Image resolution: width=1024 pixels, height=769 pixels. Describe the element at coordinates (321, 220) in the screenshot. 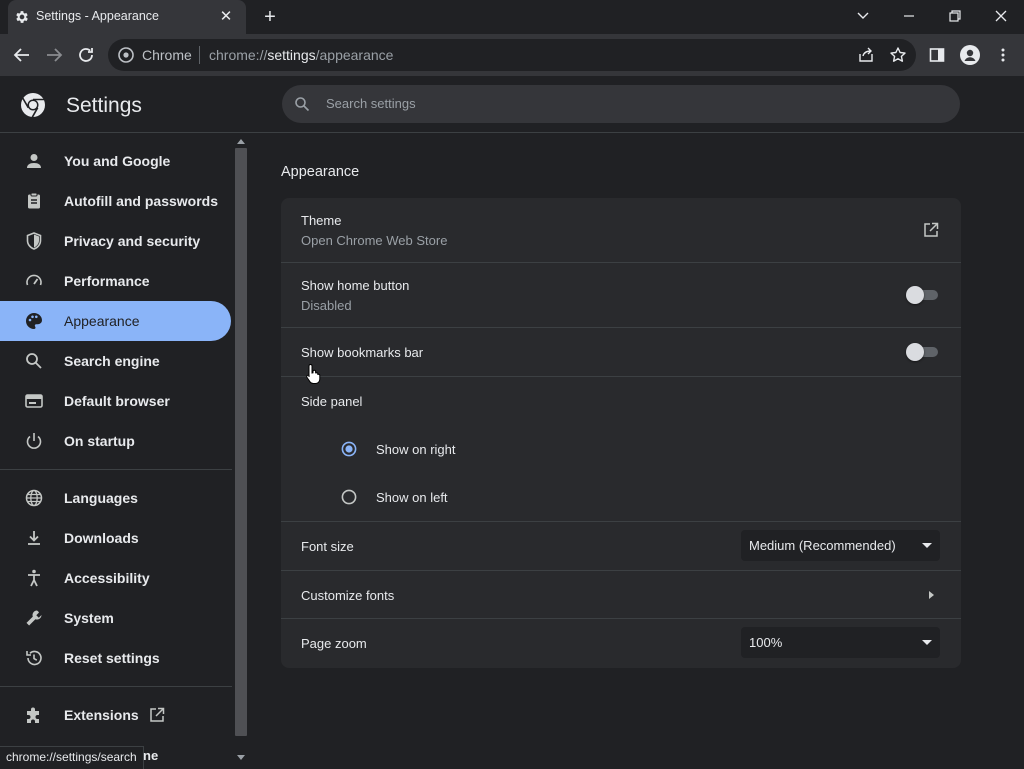

I see `theme-label: Theme` at that location.